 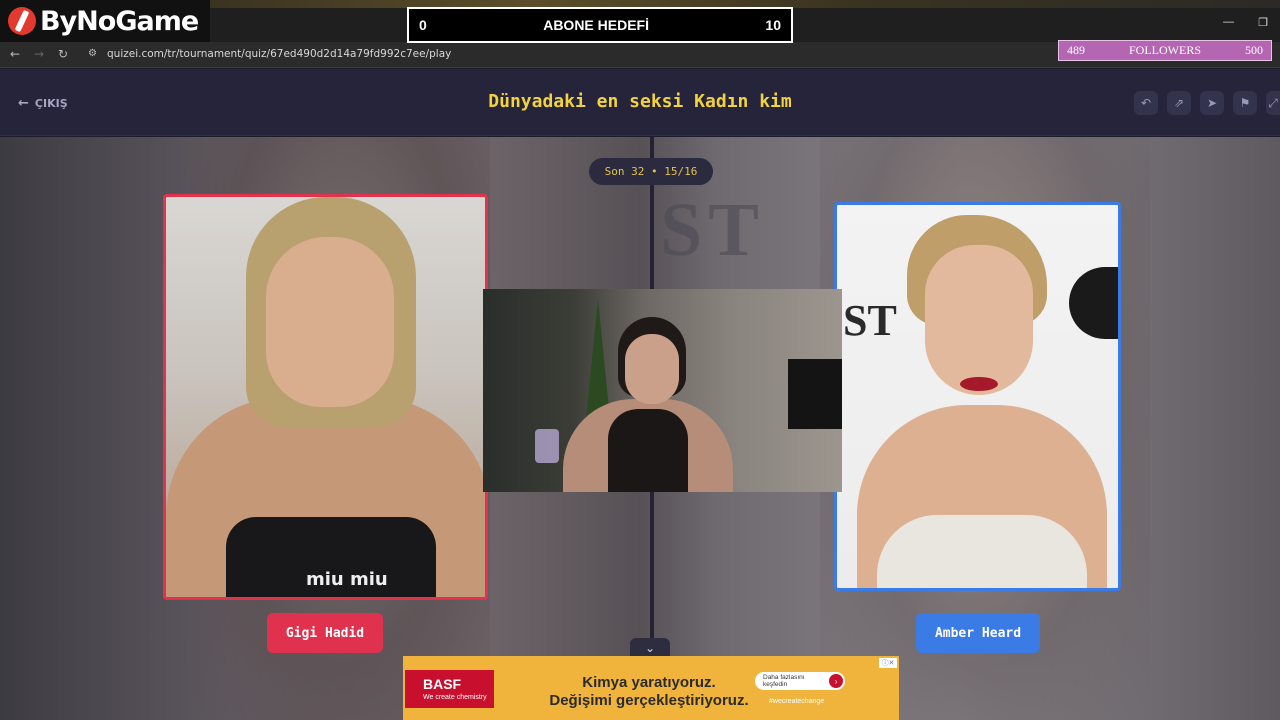 What do you see at coordinates (1212, 103) in the screenshot?
I see `send-icon: ➤` at bounding box center [1212, 103].